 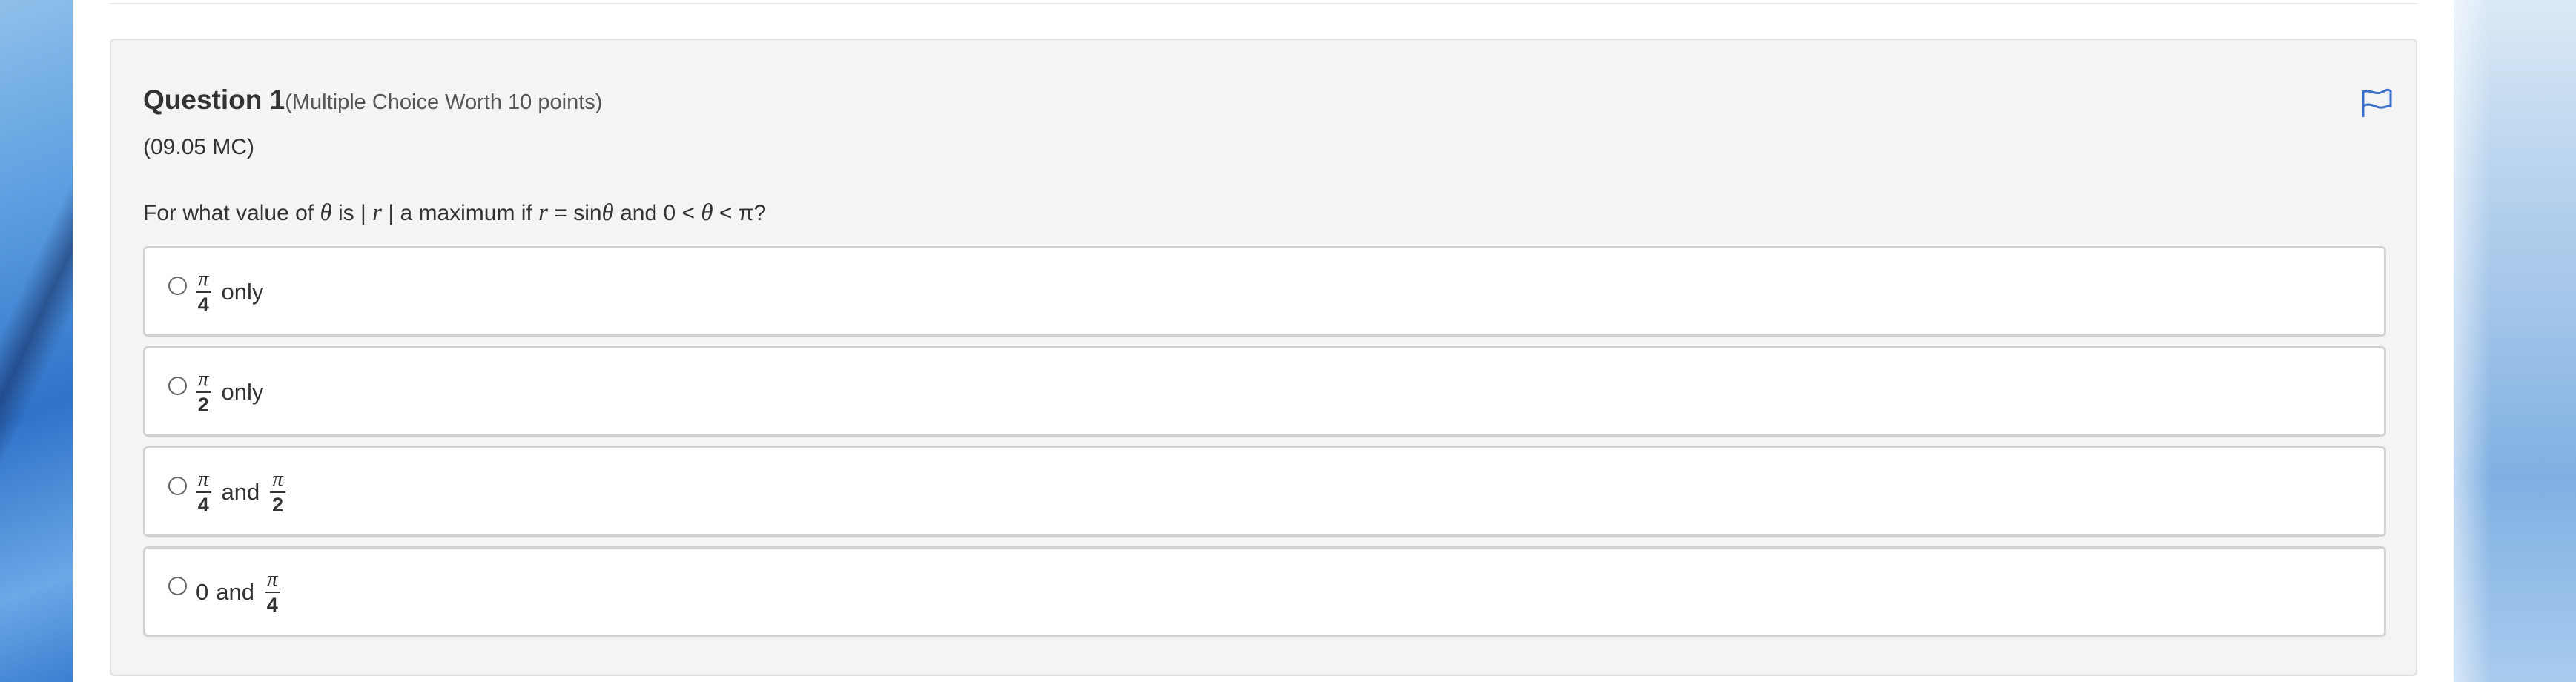 I want to click on option-label: 0 and π 4, so click(x=243, y=592).